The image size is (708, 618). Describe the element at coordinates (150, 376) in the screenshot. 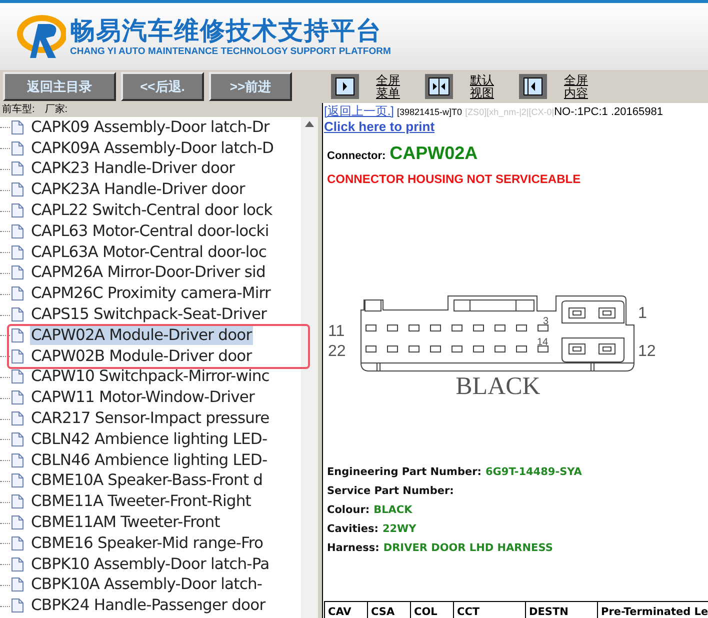

I see `tree-item: CAPW10 Switchpack-Mirror-winc` at that location.